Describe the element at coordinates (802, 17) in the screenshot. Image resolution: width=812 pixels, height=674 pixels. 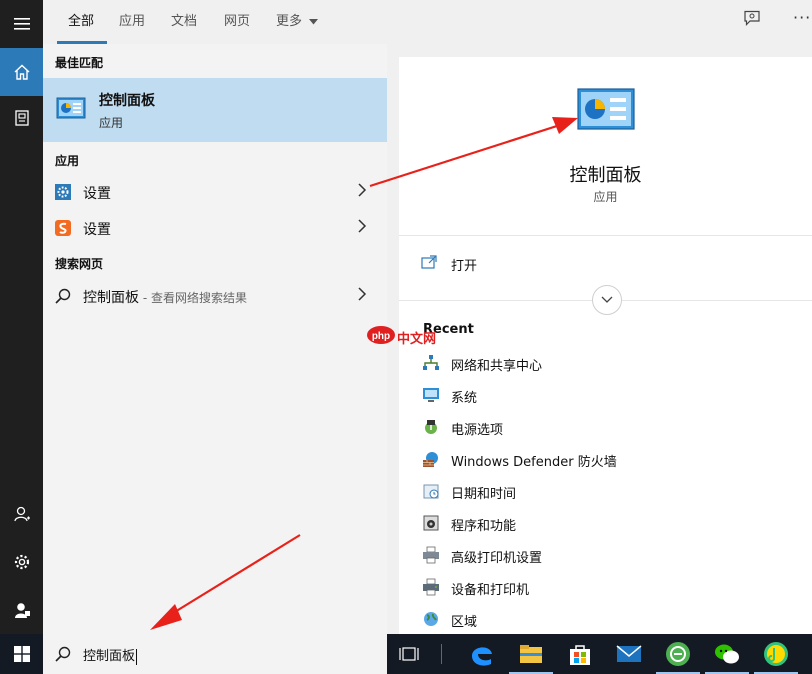
I see `more-options-button: ···` at that location.